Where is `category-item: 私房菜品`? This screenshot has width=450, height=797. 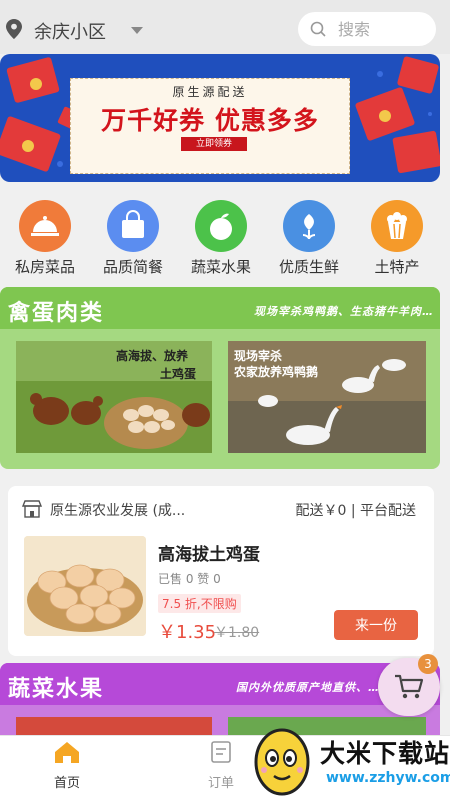 category-item: 私房菜品 is located at coordinates (45, 236).